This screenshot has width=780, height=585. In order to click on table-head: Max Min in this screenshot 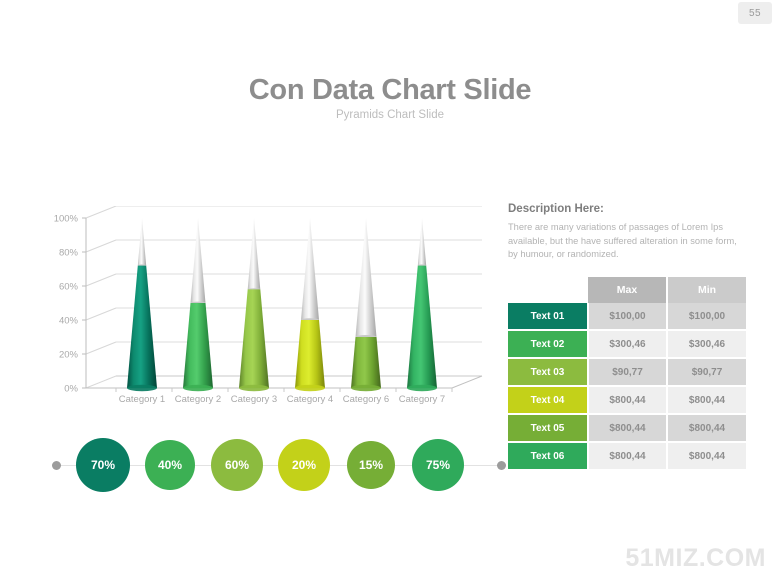, I will do `click(627, 290)`.